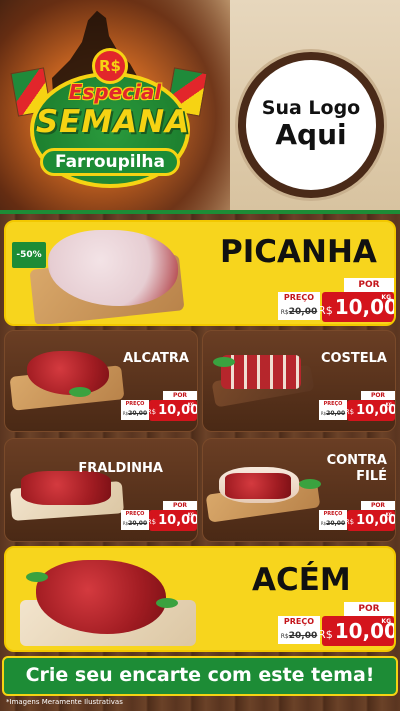 The width and height of the screenshot is (400, 711). Describe the element at coordinates (113, 122) in the screenshot. I see `badge-semana-text: SEMANA` at that location.